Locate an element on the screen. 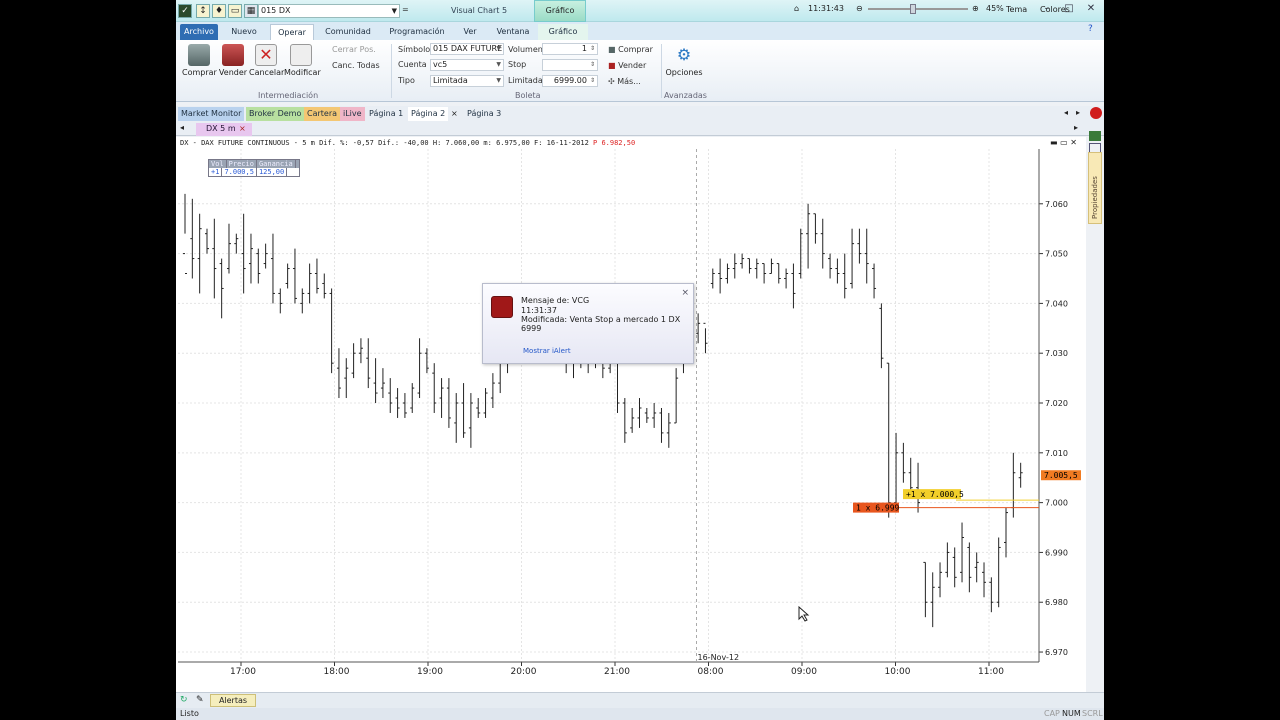  tab-archivo: Archivo is located at coordinates (199, 32).